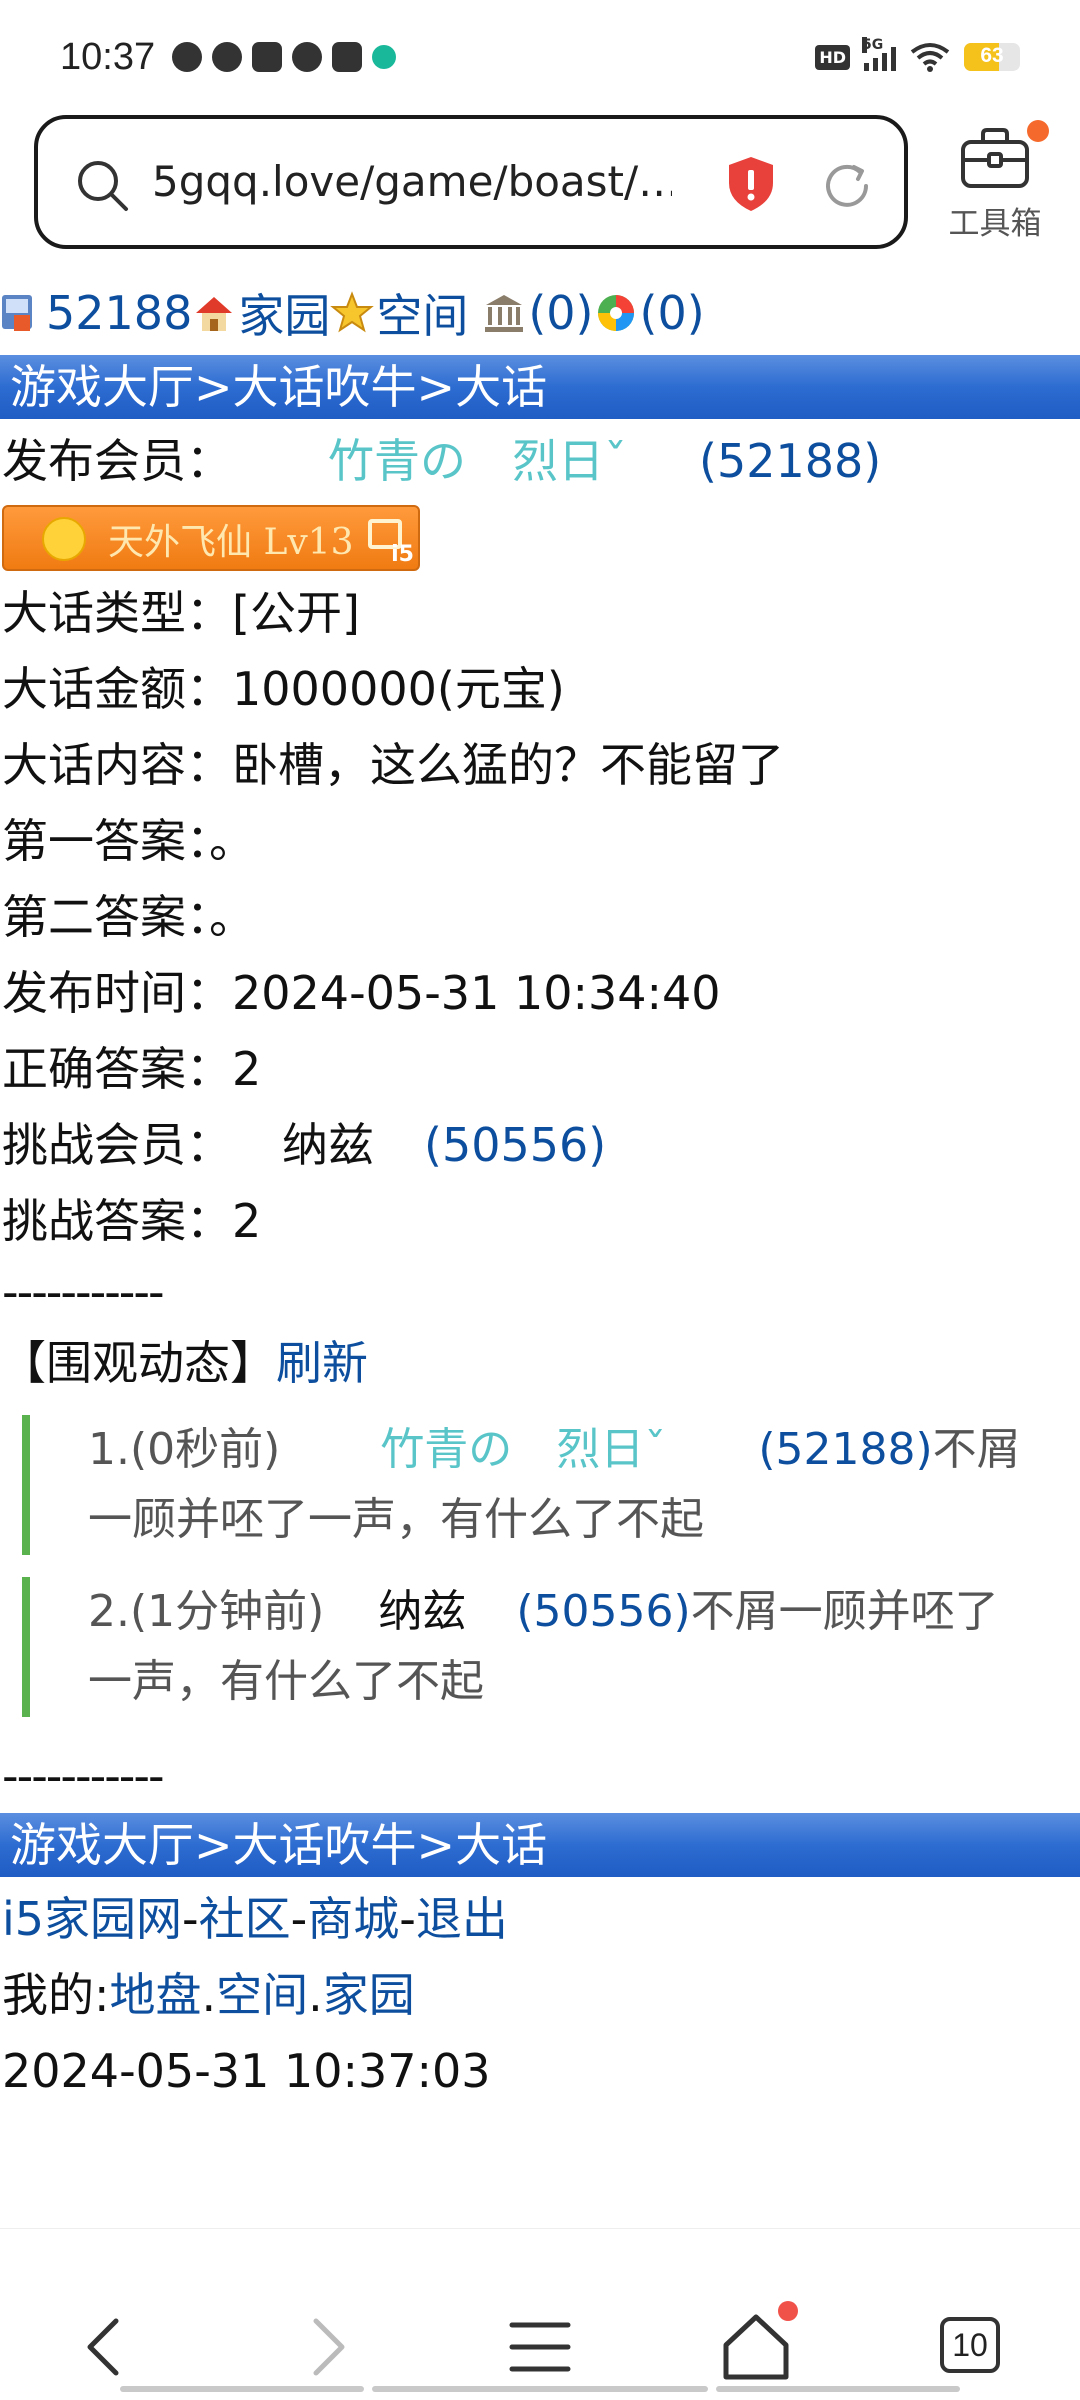 Image resolution: width=1080 pixels, height=2400 pixels. Describe the element at coordinates (232, 917) in the screenshot. I see `answer2-value: 。` at that location.